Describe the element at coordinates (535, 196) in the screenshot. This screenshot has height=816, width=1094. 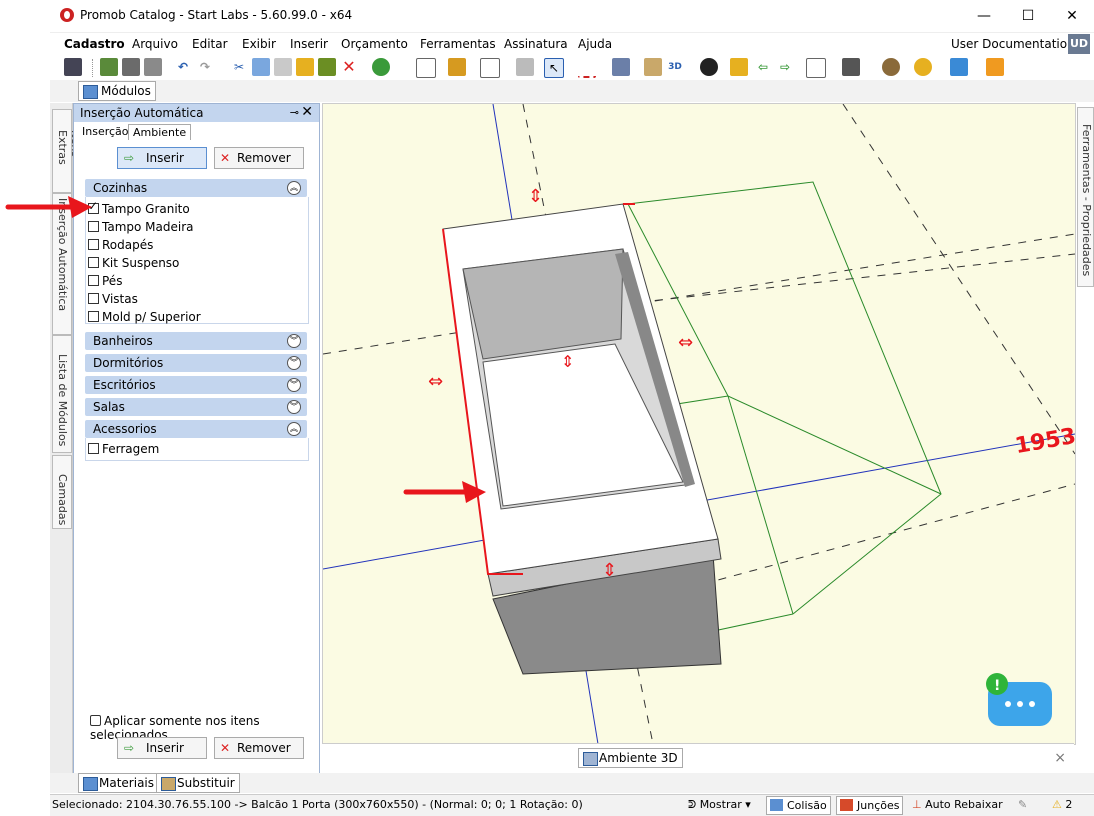
I see `resize-handle-top: ⇕` at that location.